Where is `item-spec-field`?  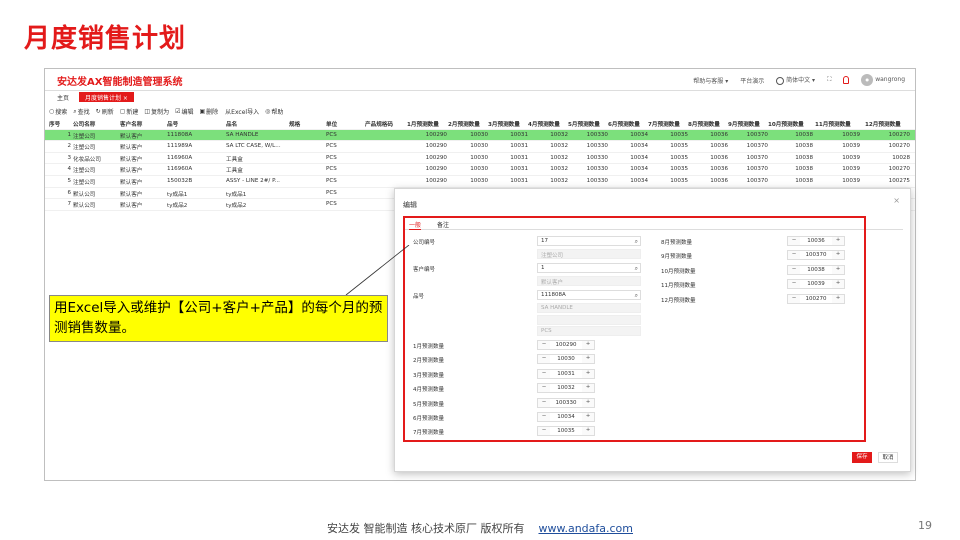
item-spec-field is located at coordinates (589, 320).